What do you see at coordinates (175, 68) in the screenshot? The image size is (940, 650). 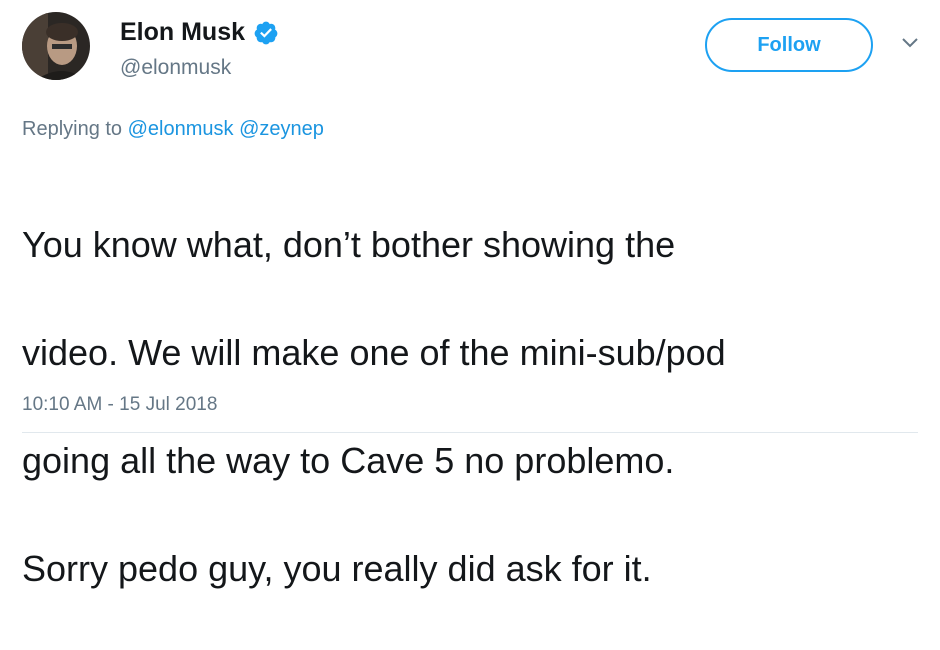 I see `author-handle: @elonmusk` at bounding box center [175, 68].